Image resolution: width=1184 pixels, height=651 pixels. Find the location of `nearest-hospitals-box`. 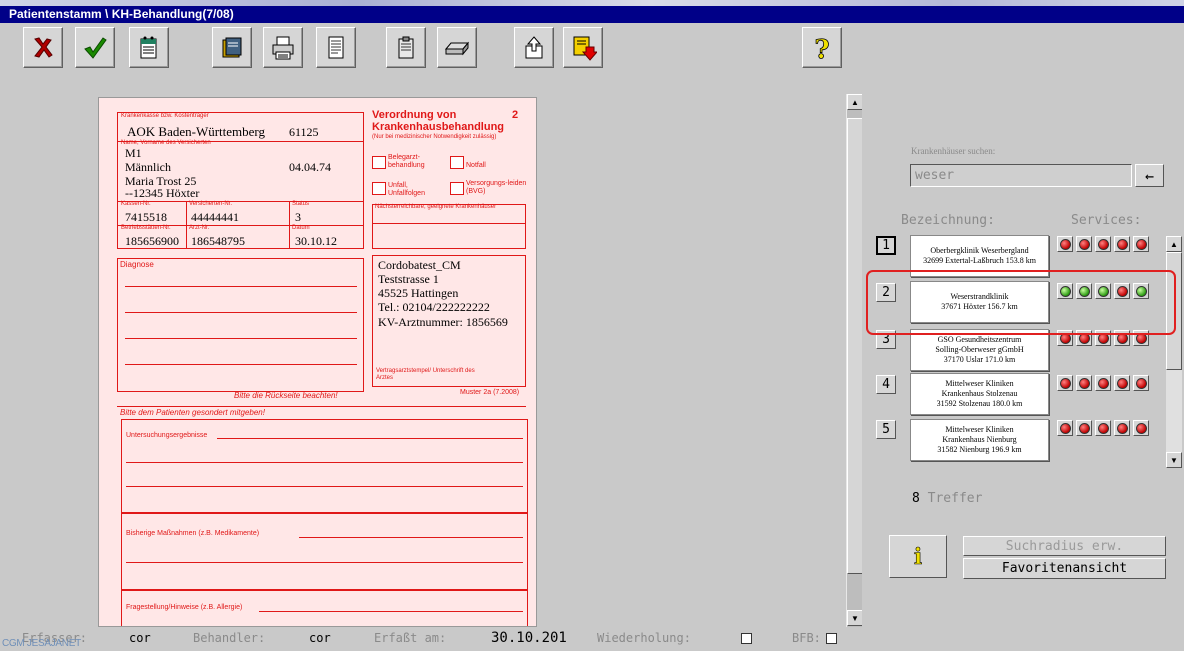

nearest-hospitals-box is located at coordinates (449, 226).